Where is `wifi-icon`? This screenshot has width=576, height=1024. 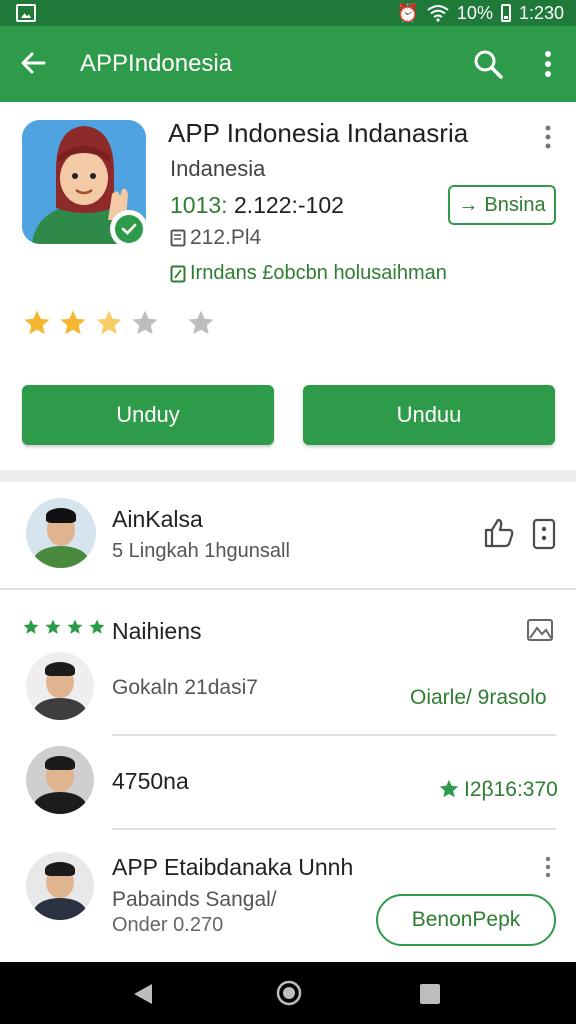 wifi-icon is located at coordinates (438, 13).